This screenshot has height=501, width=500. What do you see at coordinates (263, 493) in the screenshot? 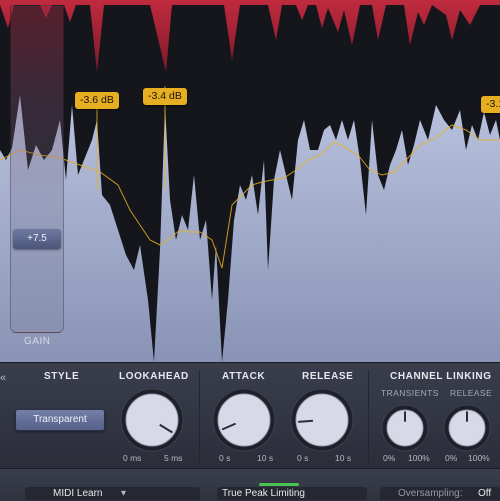
I see `true-peak-label: True Peak Limiting` at bounding box center [263, 493].